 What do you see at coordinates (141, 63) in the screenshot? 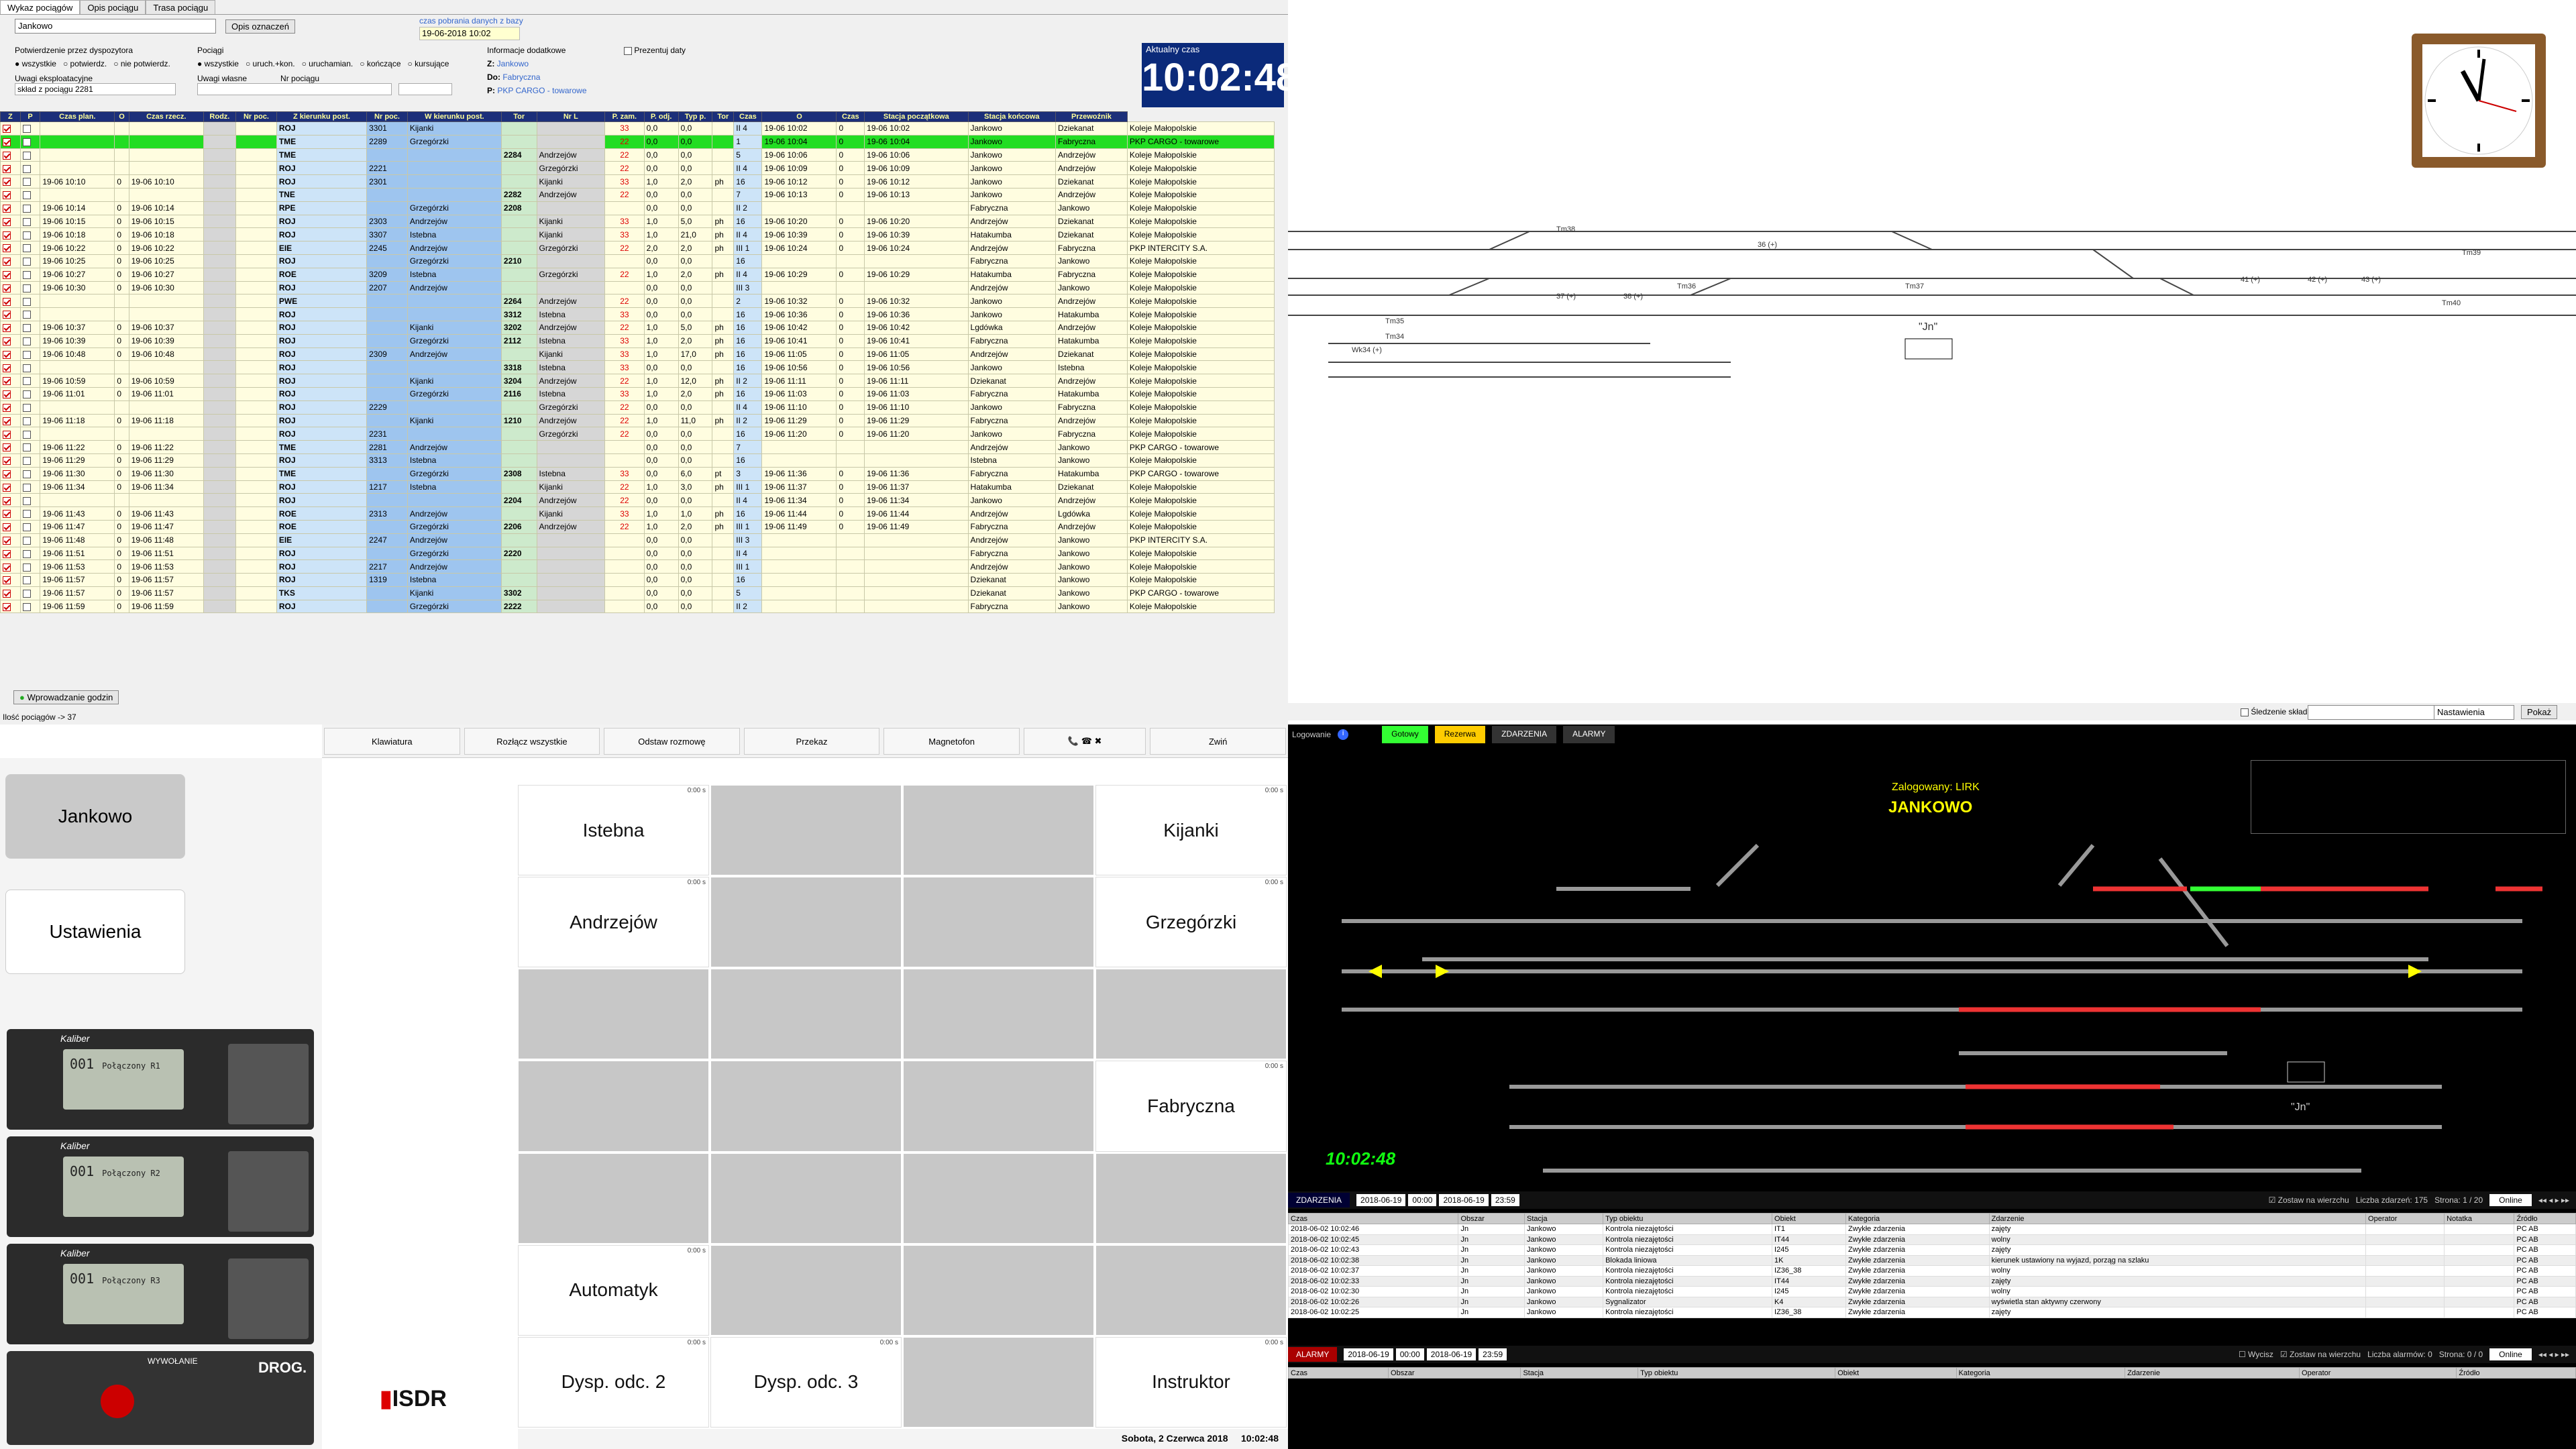
I see `radio-unconfirmed: ○ nie potwierdz.` at bounding box center [141, 63].